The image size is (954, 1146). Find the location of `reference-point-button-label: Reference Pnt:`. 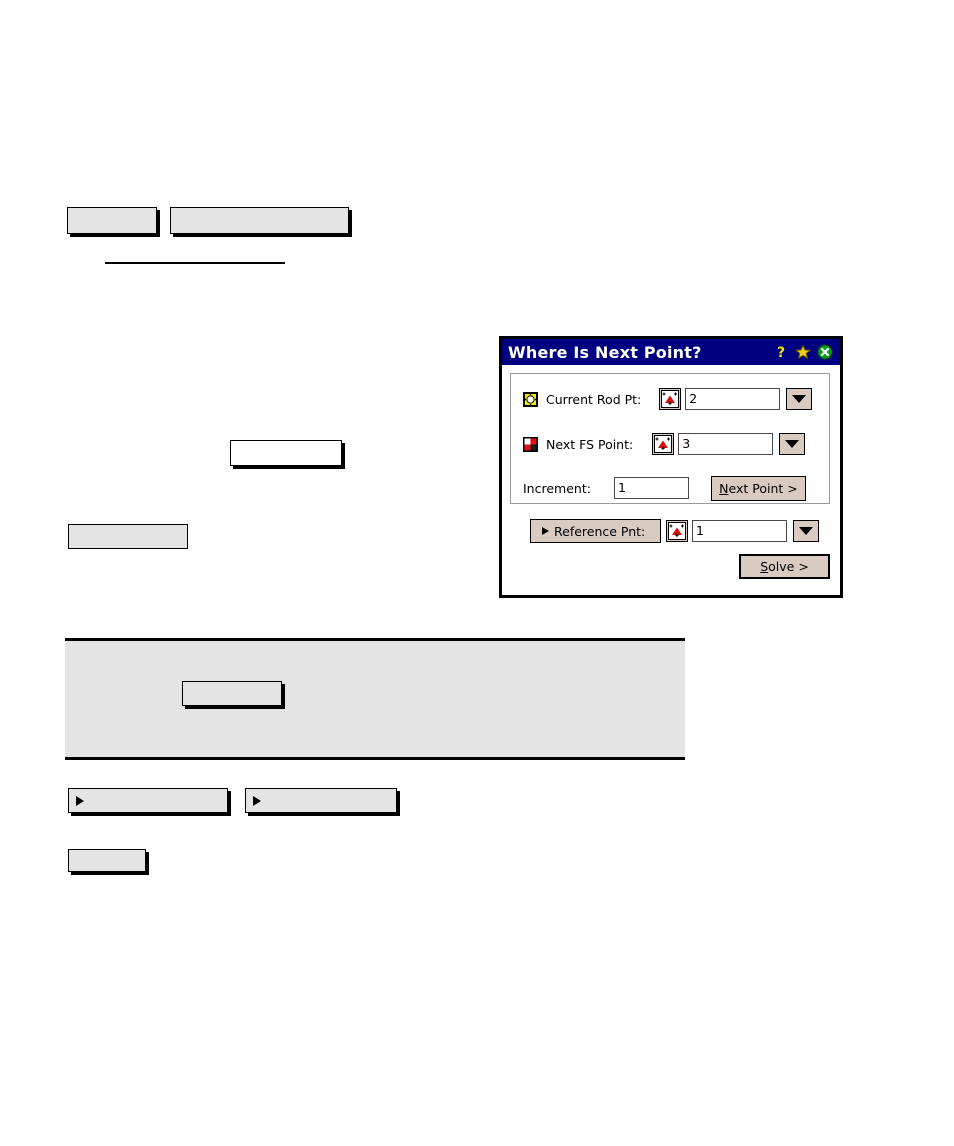

reference-point-button-label: Reference Pnt: is located at coordinates (600, 531).